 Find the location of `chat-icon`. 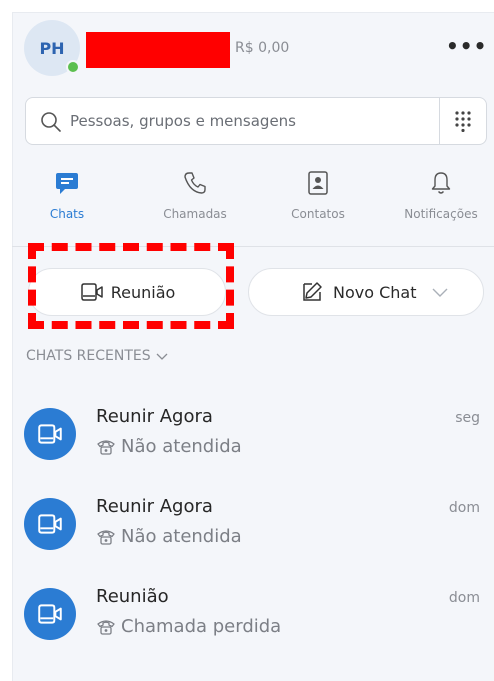

chat-icon is located at coordinates (67, 183).